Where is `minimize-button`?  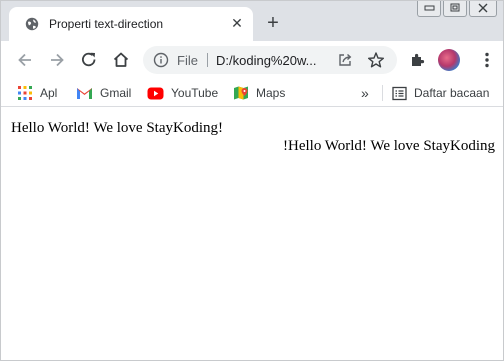 minimize-button is located at coordinates (429, 9).